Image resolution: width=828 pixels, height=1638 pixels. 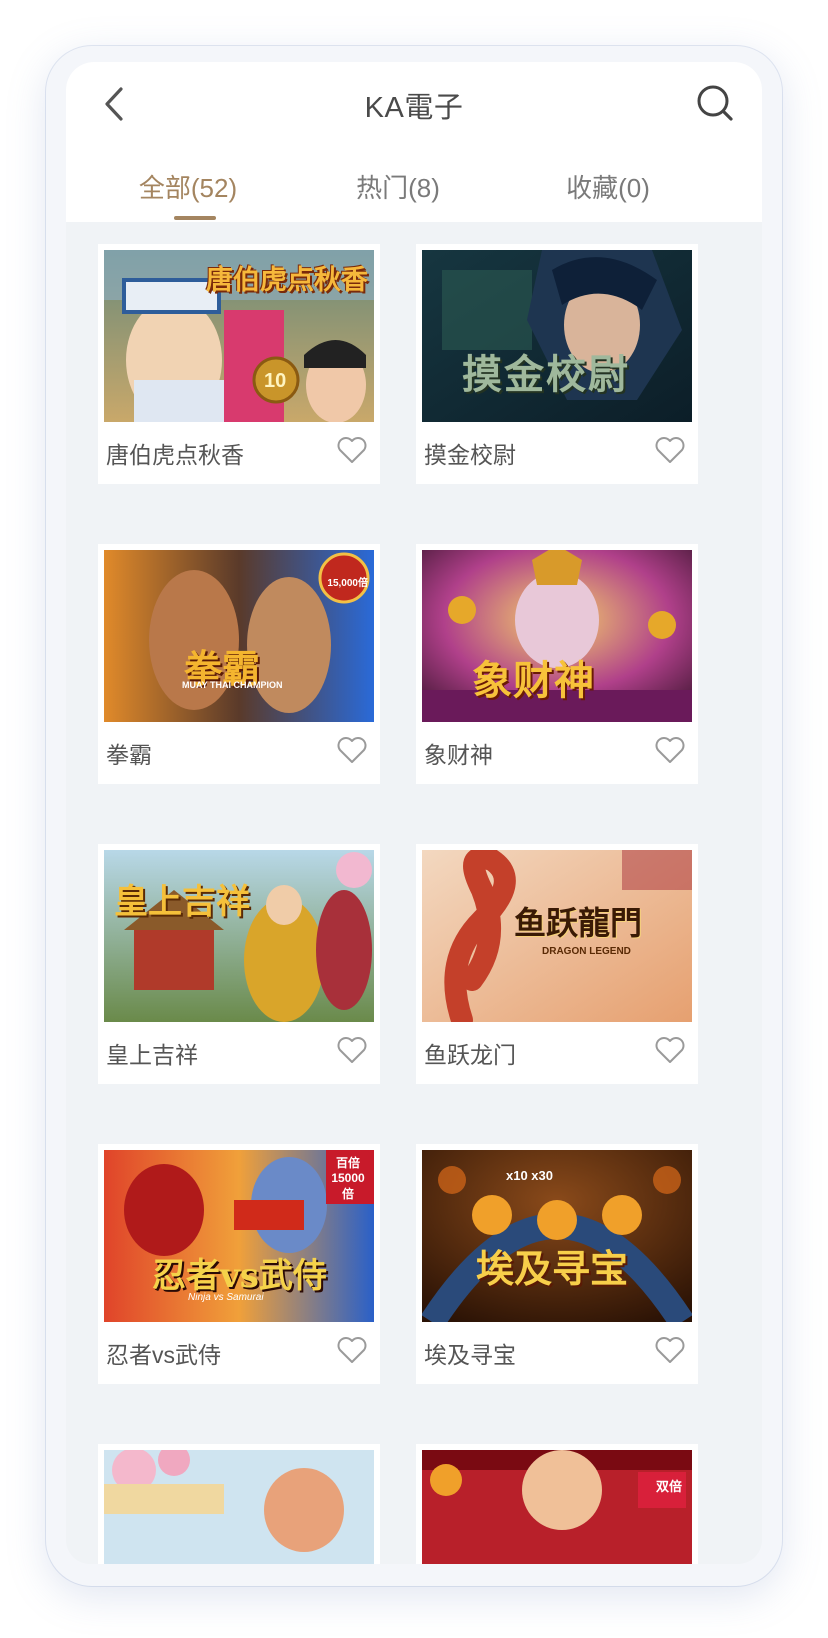 I want to click on game-logo-text: 摸金校尉, so click(x=546, y=374).